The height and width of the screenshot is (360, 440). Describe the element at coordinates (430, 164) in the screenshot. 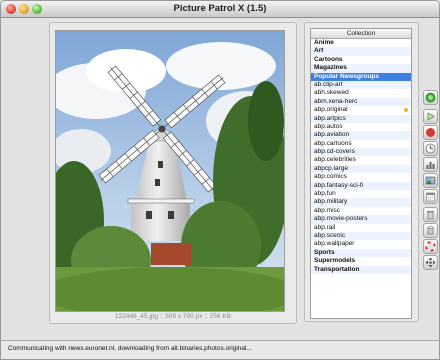

I see `chart-button` at that location.